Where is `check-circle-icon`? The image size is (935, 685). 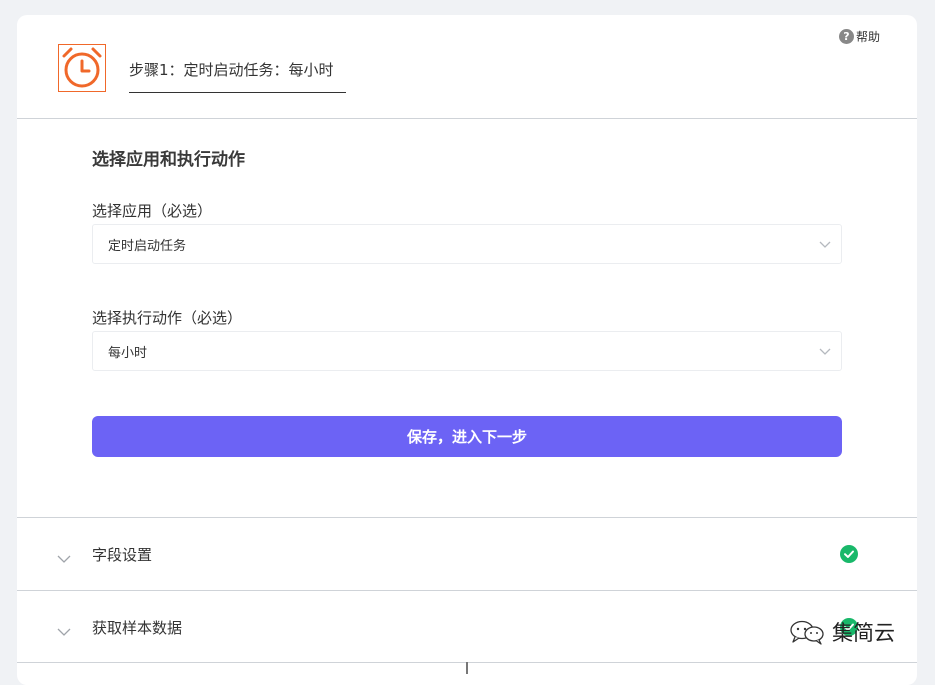
check-circle-icon is located at coordinates (849, 554).